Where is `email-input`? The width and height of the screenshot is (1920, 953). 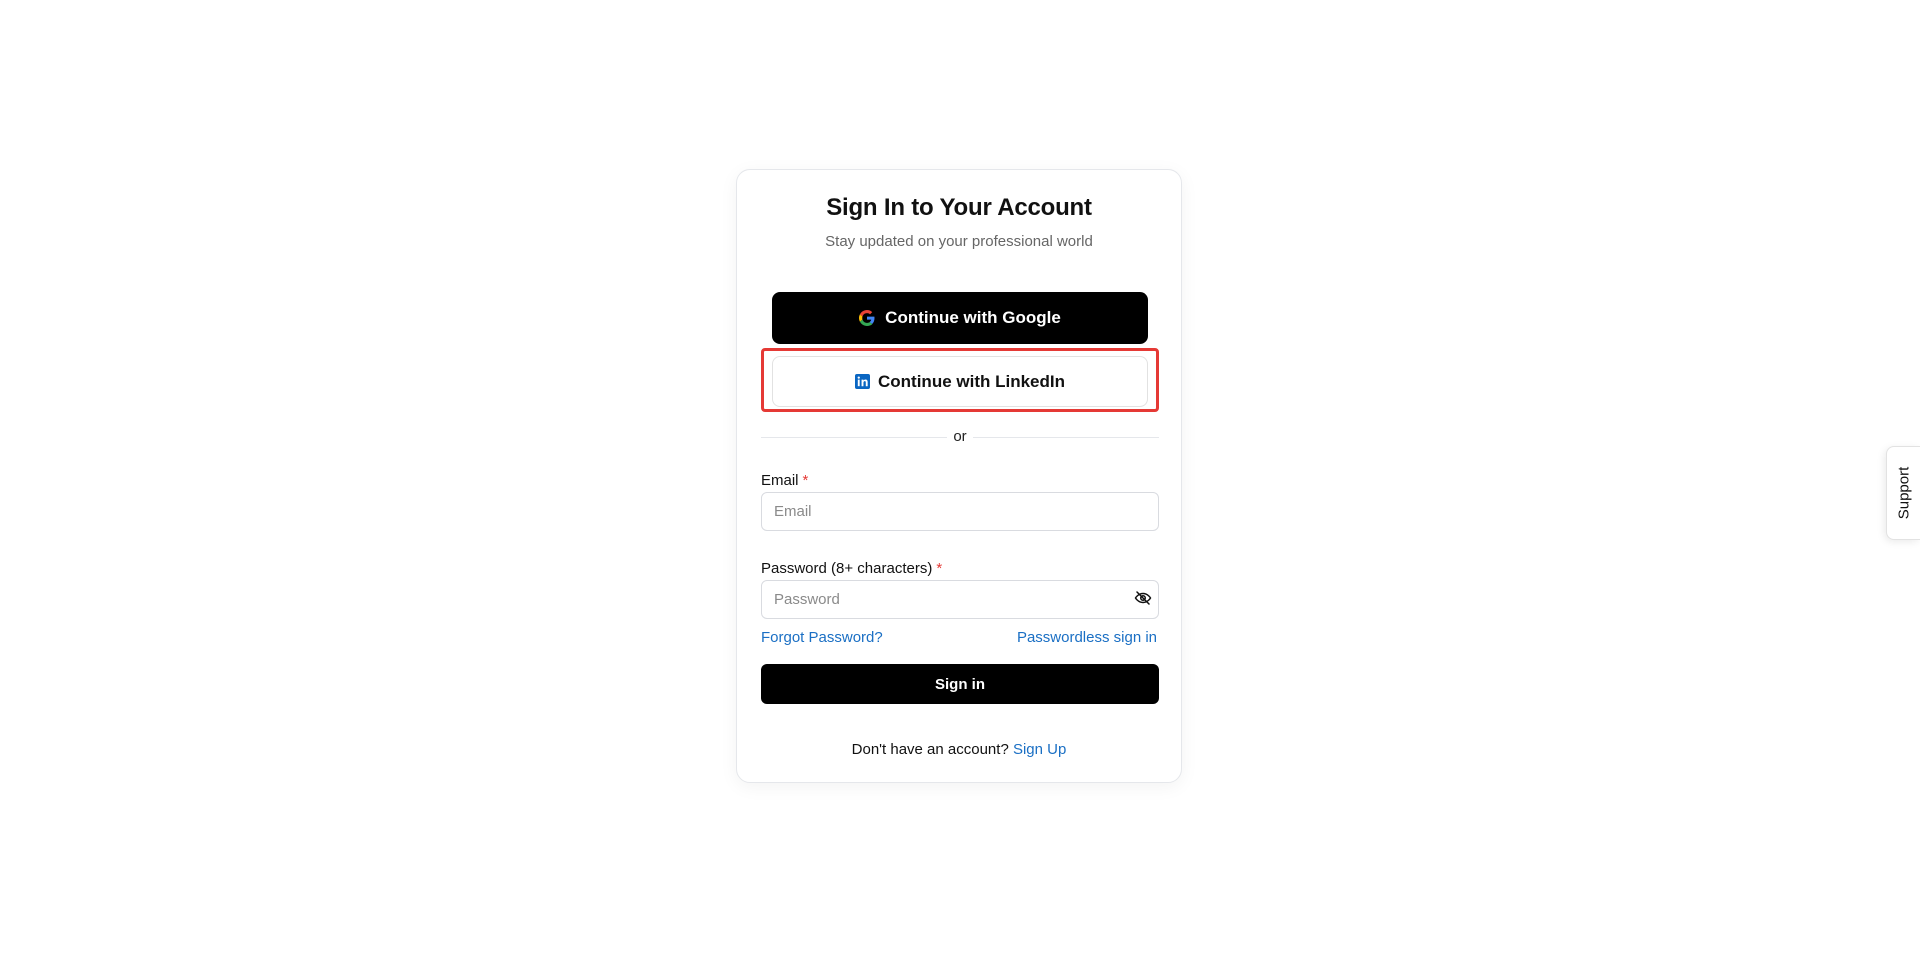 email-input is located at coordinates (960, 511).